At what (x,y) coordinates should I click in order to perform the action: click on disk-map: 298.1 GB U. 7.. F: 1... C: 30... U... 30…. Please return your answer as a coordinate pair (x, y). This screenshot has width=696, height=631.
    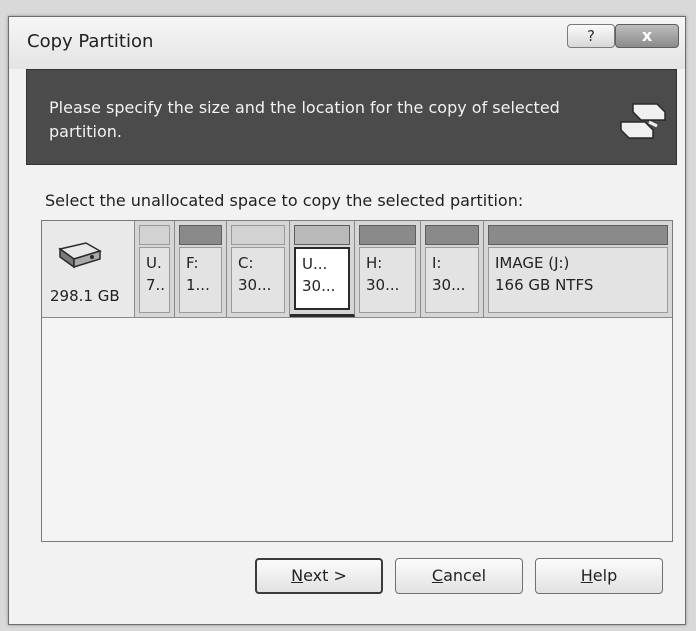
    Looking at the image, I should click on (357, 269).